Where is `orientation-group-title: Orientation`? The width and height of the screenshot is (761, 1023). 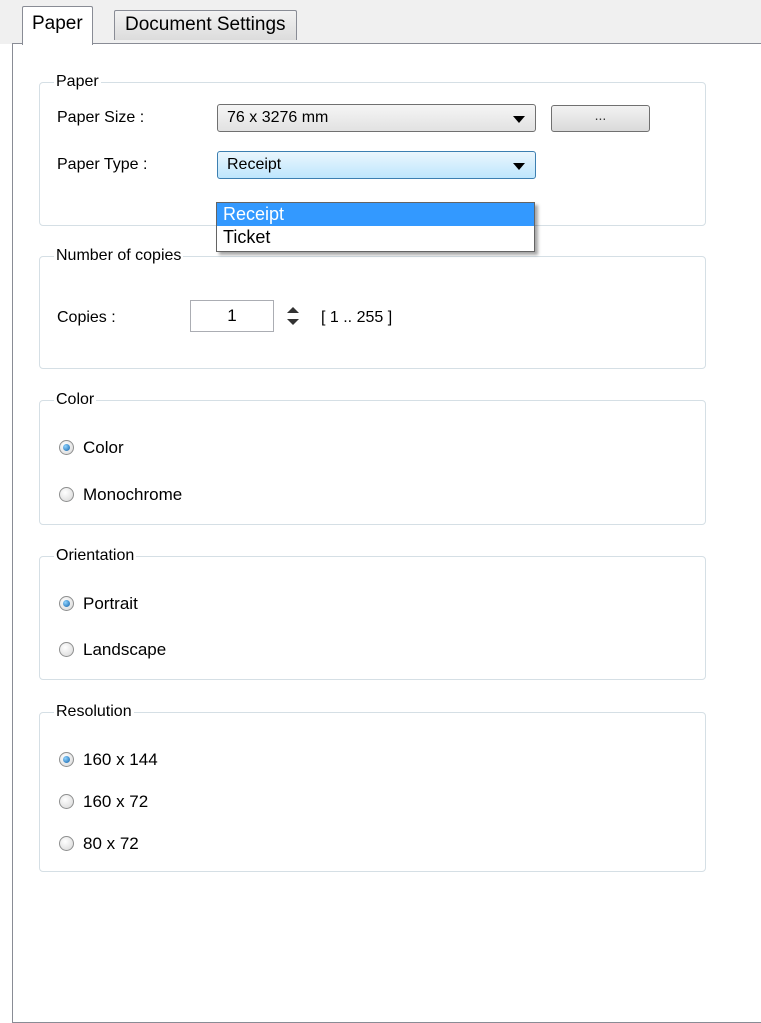 orientation-group-title: Orientation is located at coordinates (95, 556).